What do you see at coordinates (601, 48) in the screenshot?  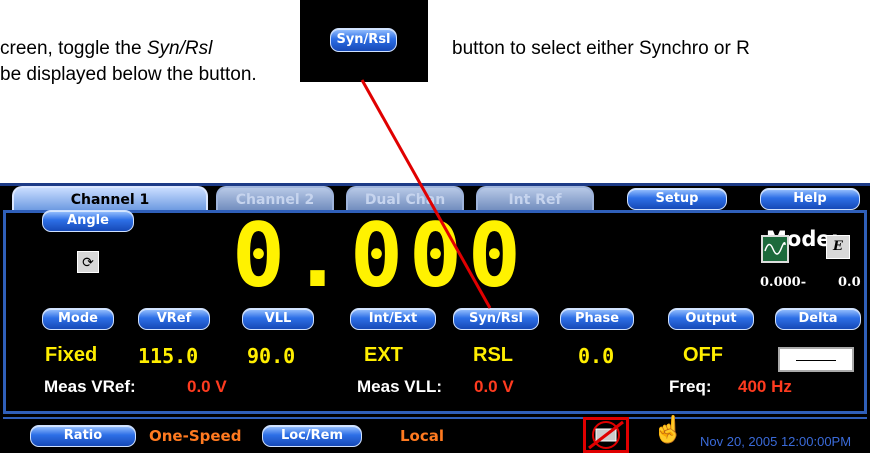 I see `instruction-text-end: button to select either Synchro or R` at bounding box center [601, 48].